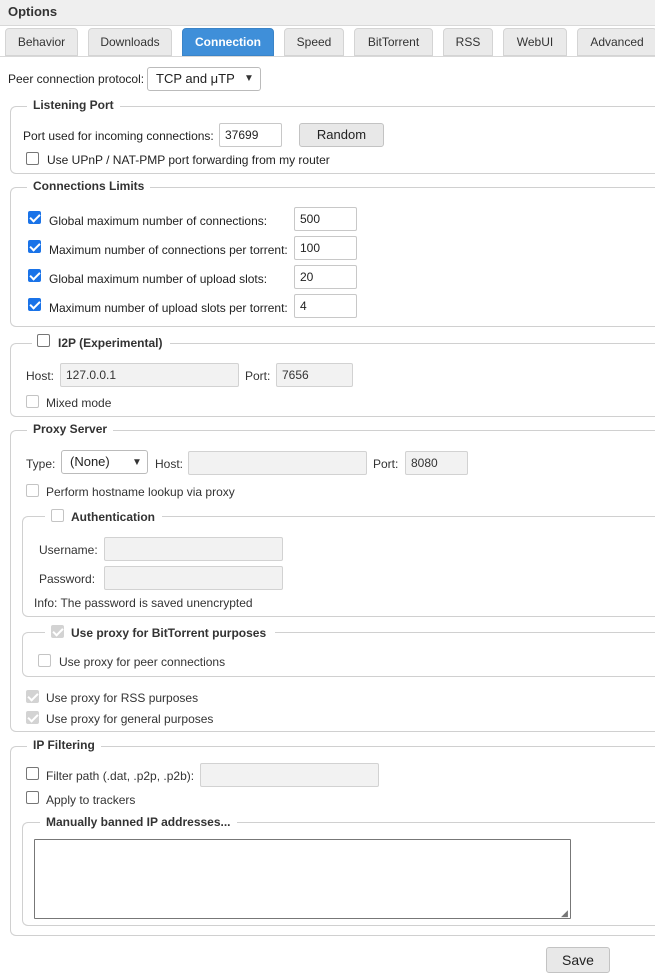 Image resolution: width=655 pixels, height=973 pixels. Describe the element at coordinates (68, 550) in the screenshot. I see `username-label: Username:` at that location.